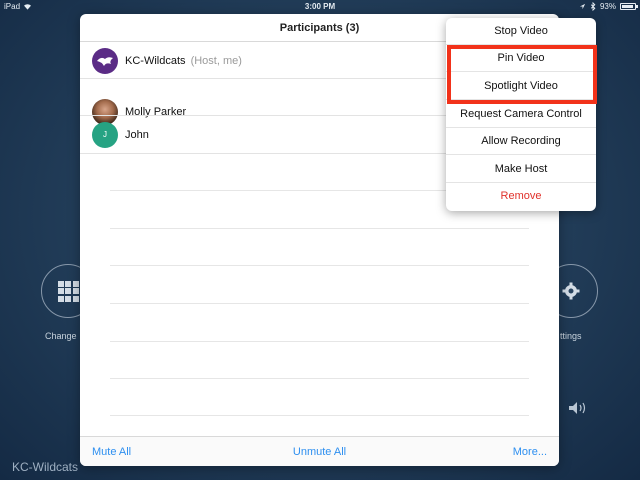 Image resolution: width=640 pixels, height=480 pixels. Describe the element at coordinates (593, 6) in the screenshot. I see `bluetooth-icon` at that location.